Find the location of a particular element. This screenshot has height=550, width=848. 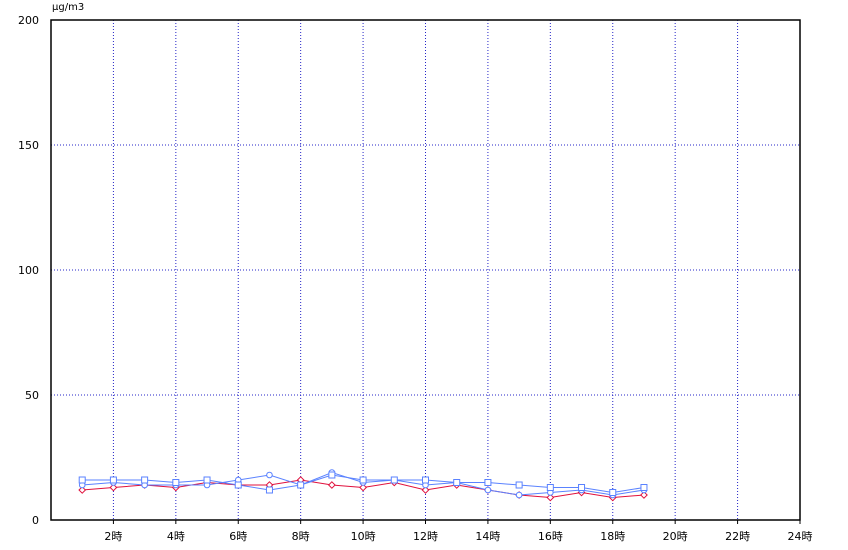

series-layer is located at coordinates (363, 485).